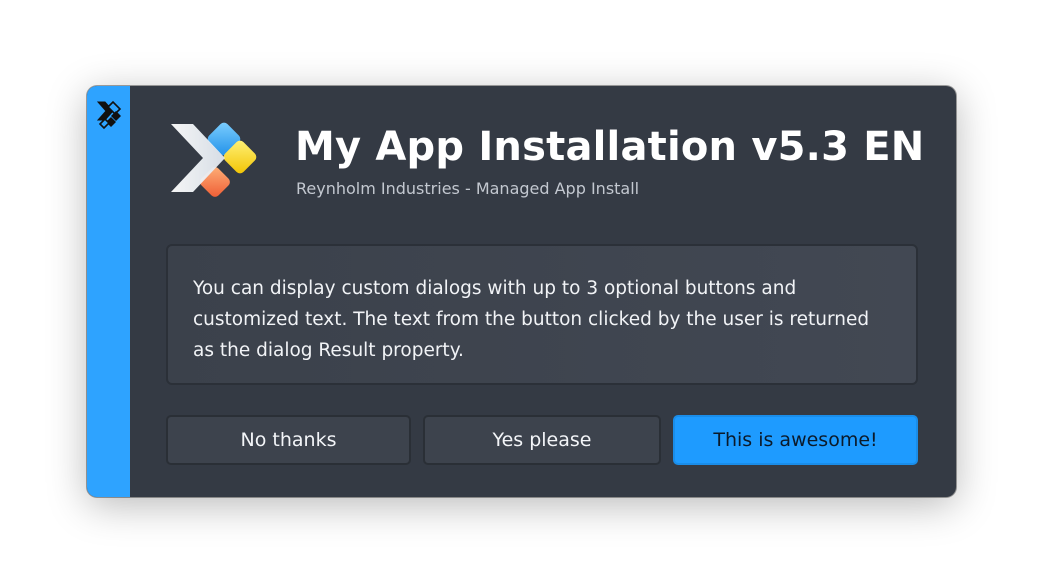  Describe the element at coordinates (542, 440) in the screenshot. I see `yes-please-button: Yes please` at that location.